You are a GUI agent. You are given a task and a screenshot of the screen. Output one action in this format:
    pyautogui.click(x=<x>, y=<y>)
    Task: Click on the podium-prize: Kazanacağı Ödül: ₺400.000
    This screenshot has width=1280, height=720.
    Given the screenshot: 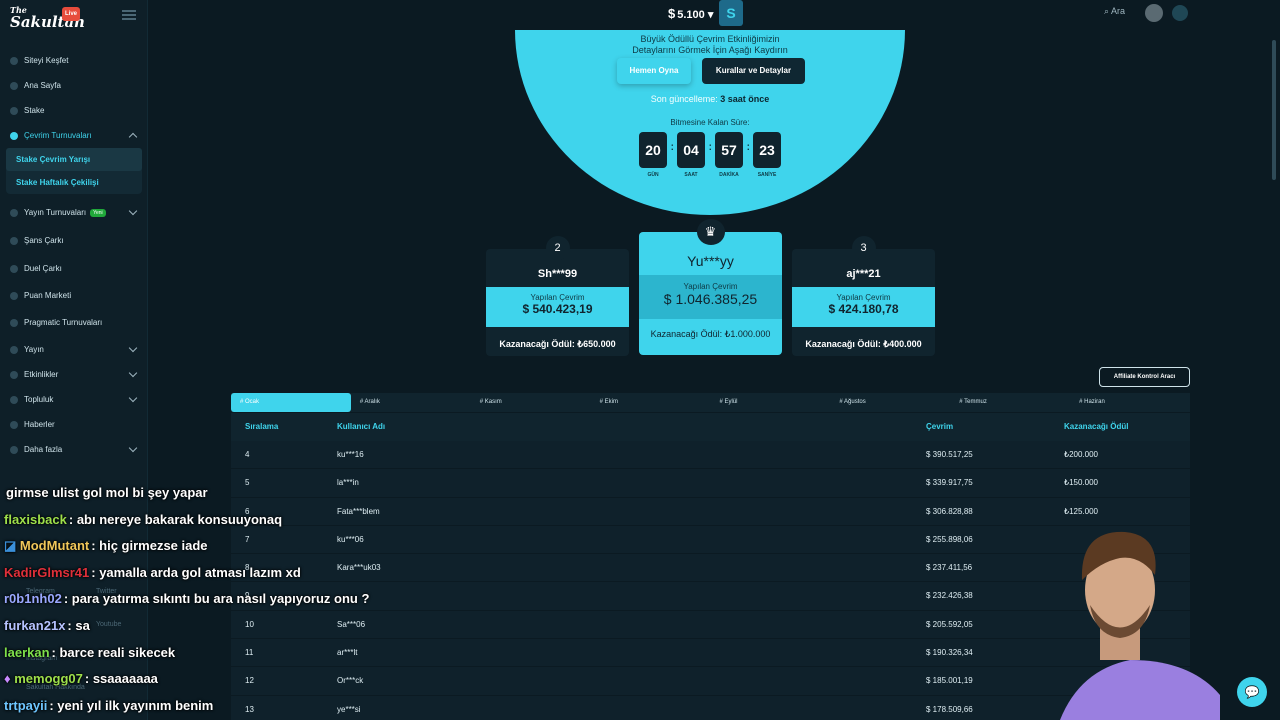 What is the action you would take?
    pyautogui.click(x=863, y=344)
    